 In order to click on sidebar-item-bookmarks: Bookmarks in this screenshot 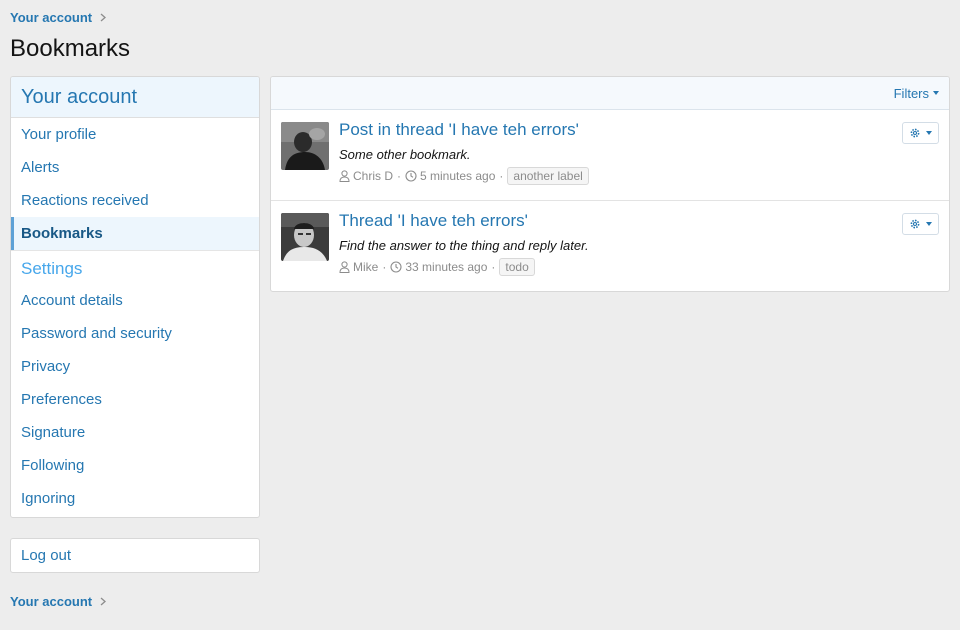, I will do `click(135, 233)`.